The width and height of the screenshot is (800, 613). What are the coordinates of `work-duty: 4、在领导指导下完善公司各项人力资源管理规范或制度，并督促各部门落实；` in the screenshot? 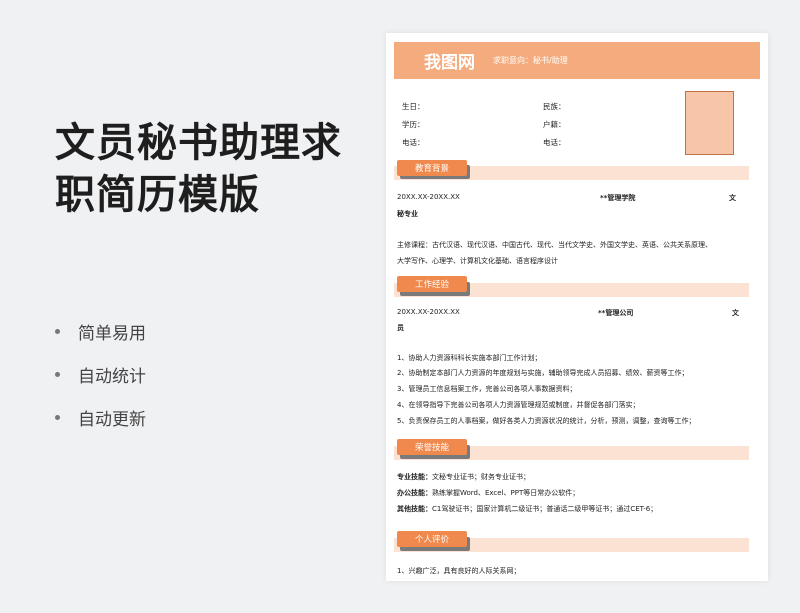 It's located at (518, 405).